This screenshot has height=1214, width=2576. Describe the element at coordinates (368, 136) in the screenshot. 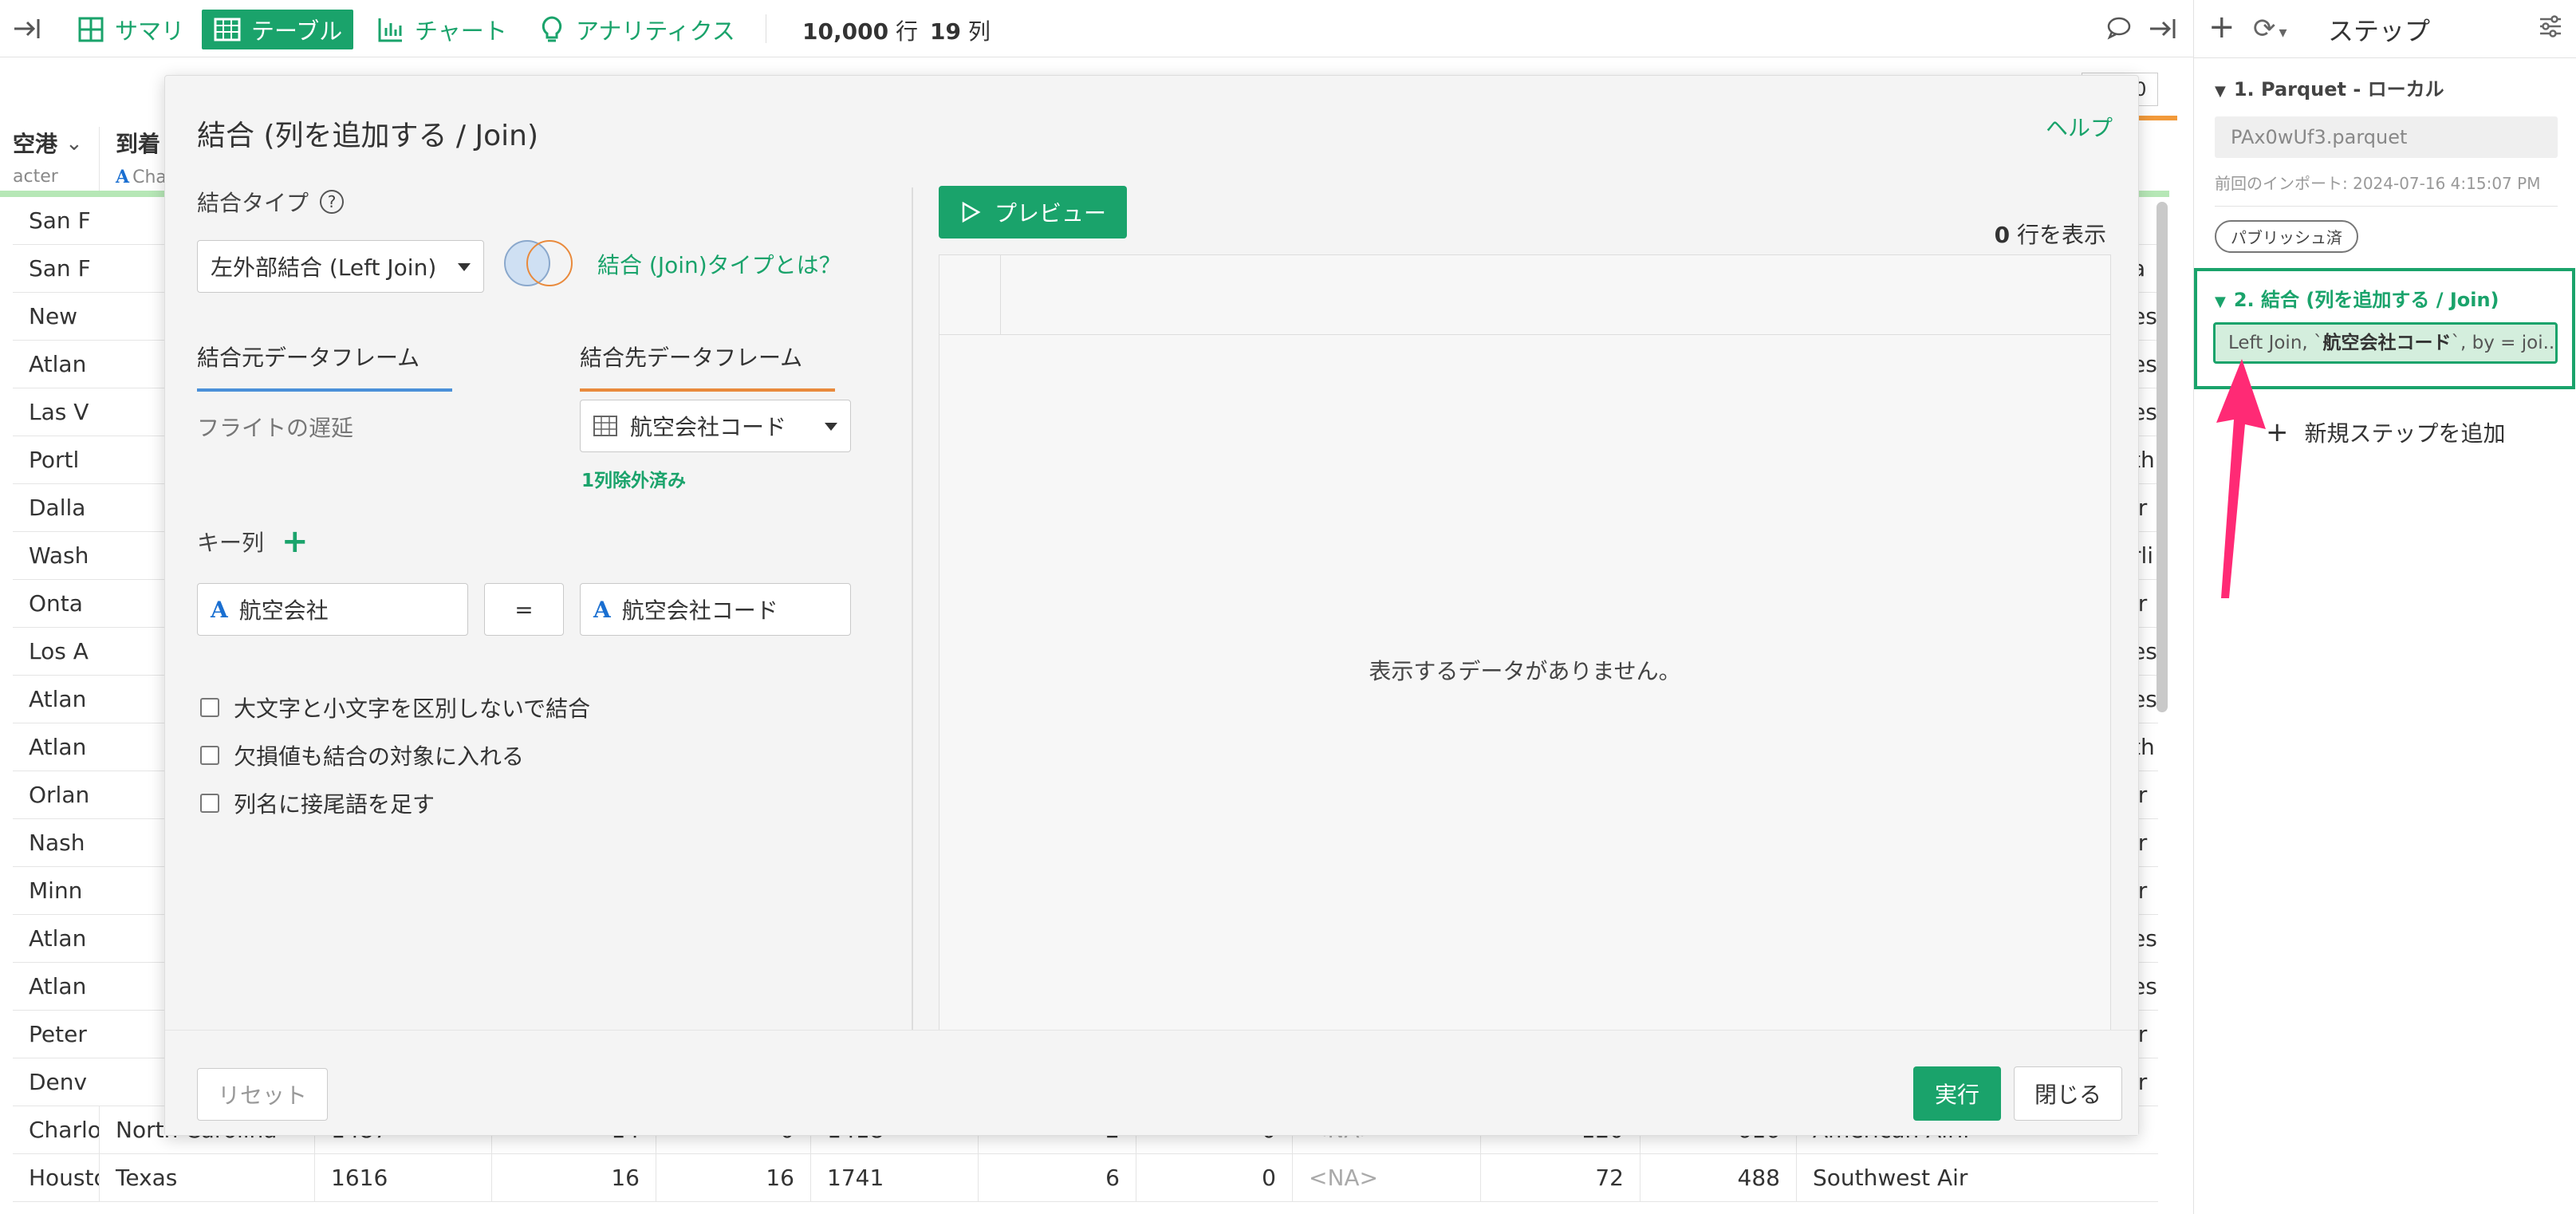

I see `dialog-title: 結合 (列を追加する / Join)` at that location.